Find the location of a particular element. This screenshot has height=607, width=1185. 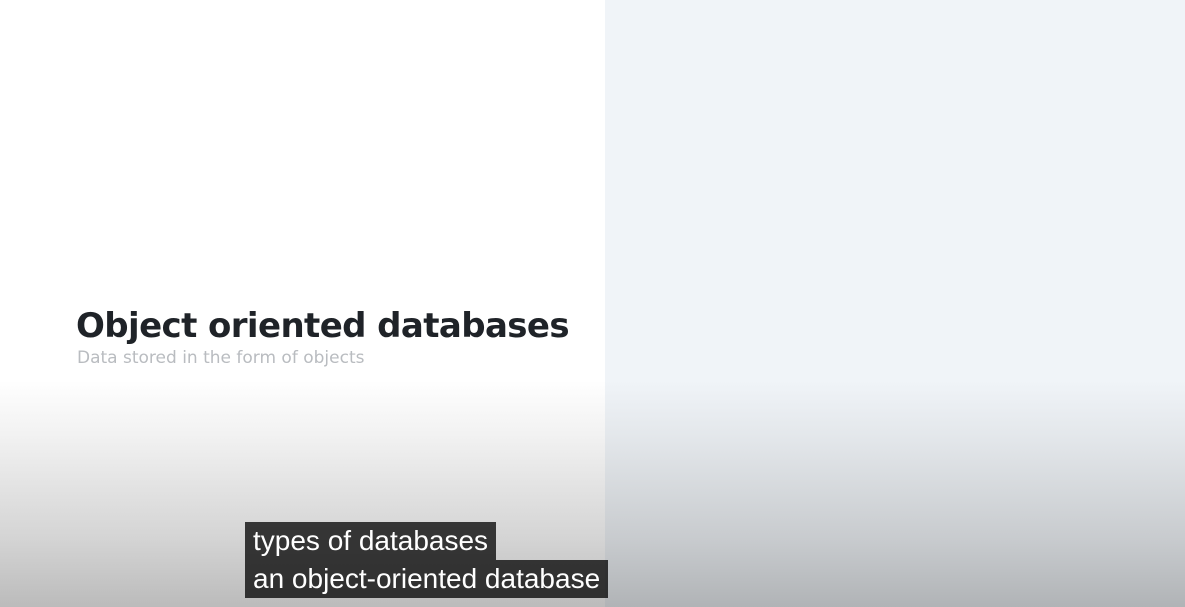

slide-subtitle: Data stored in the form of objects is located at coordinates (221, 358).